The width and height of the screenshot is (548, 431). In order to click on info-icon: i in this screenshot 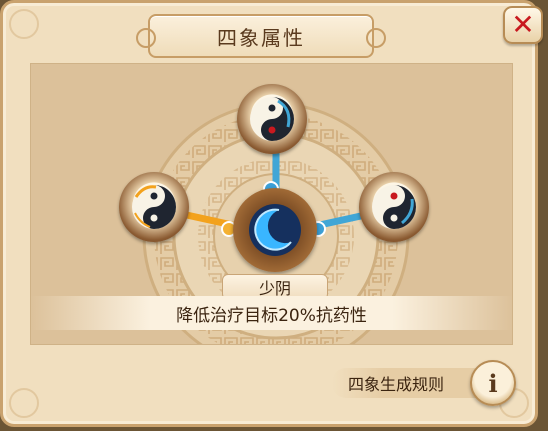, I will do `click(493, 383)`.